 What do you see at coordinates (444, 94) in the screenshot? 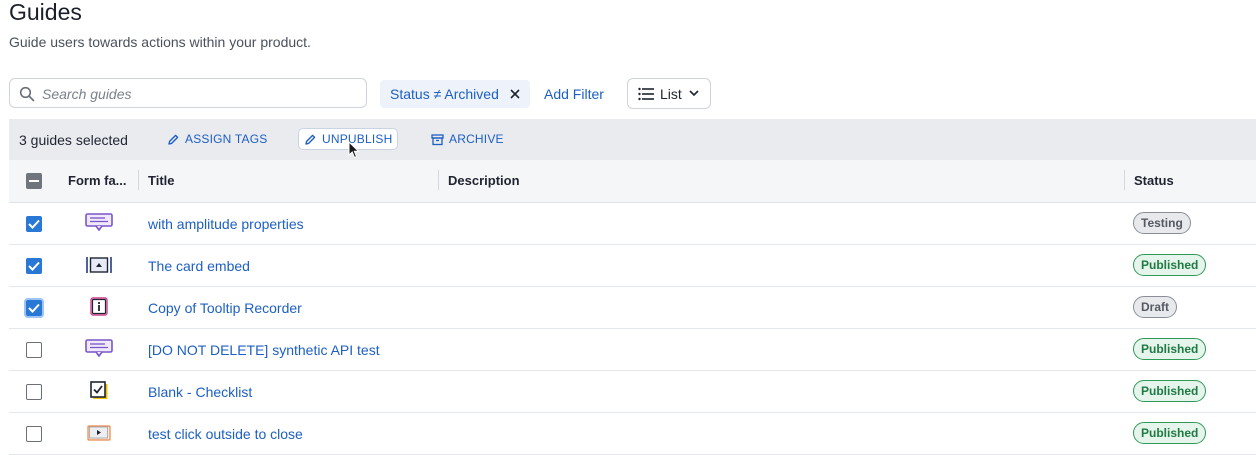
I see `status-filter-label: Status ≠ Archived` at bounding box center [444, 94].